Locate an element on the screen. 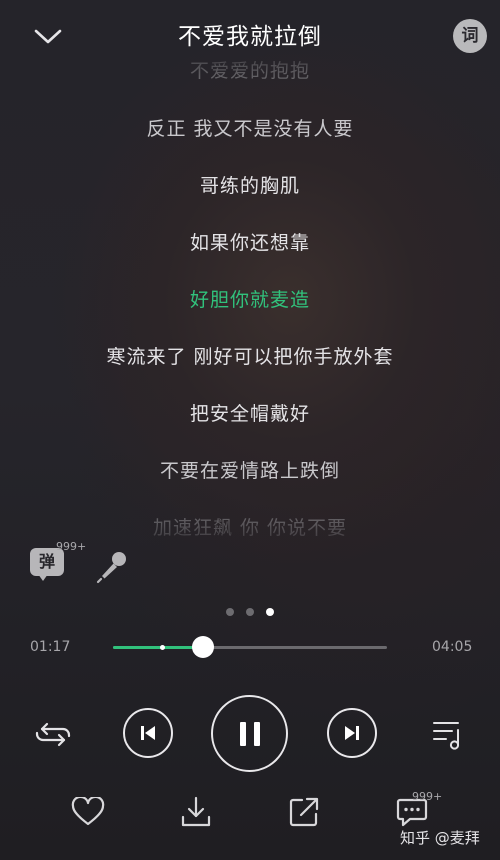  page-indicator is located at coordinates (250, 613).